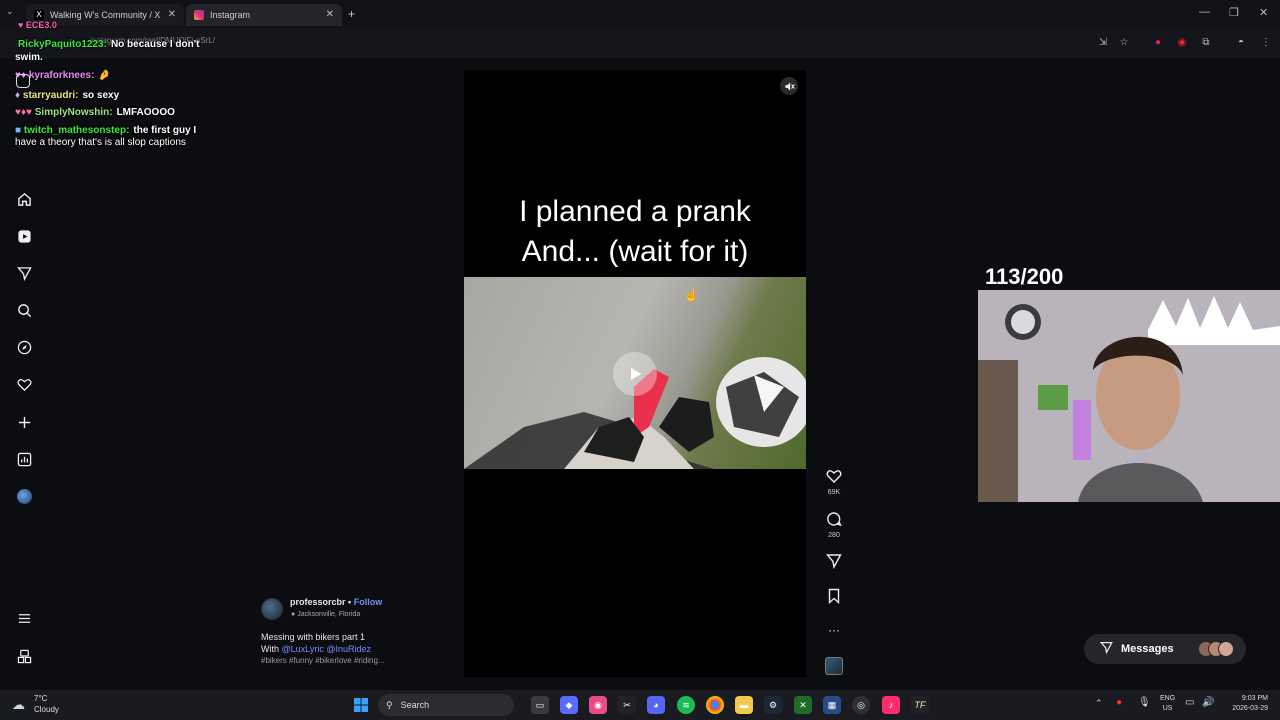 The image size is (1280, 720). Describe the element at coordinates (834, 492) in the screenshot. I see `like-count: 69K` at that location.